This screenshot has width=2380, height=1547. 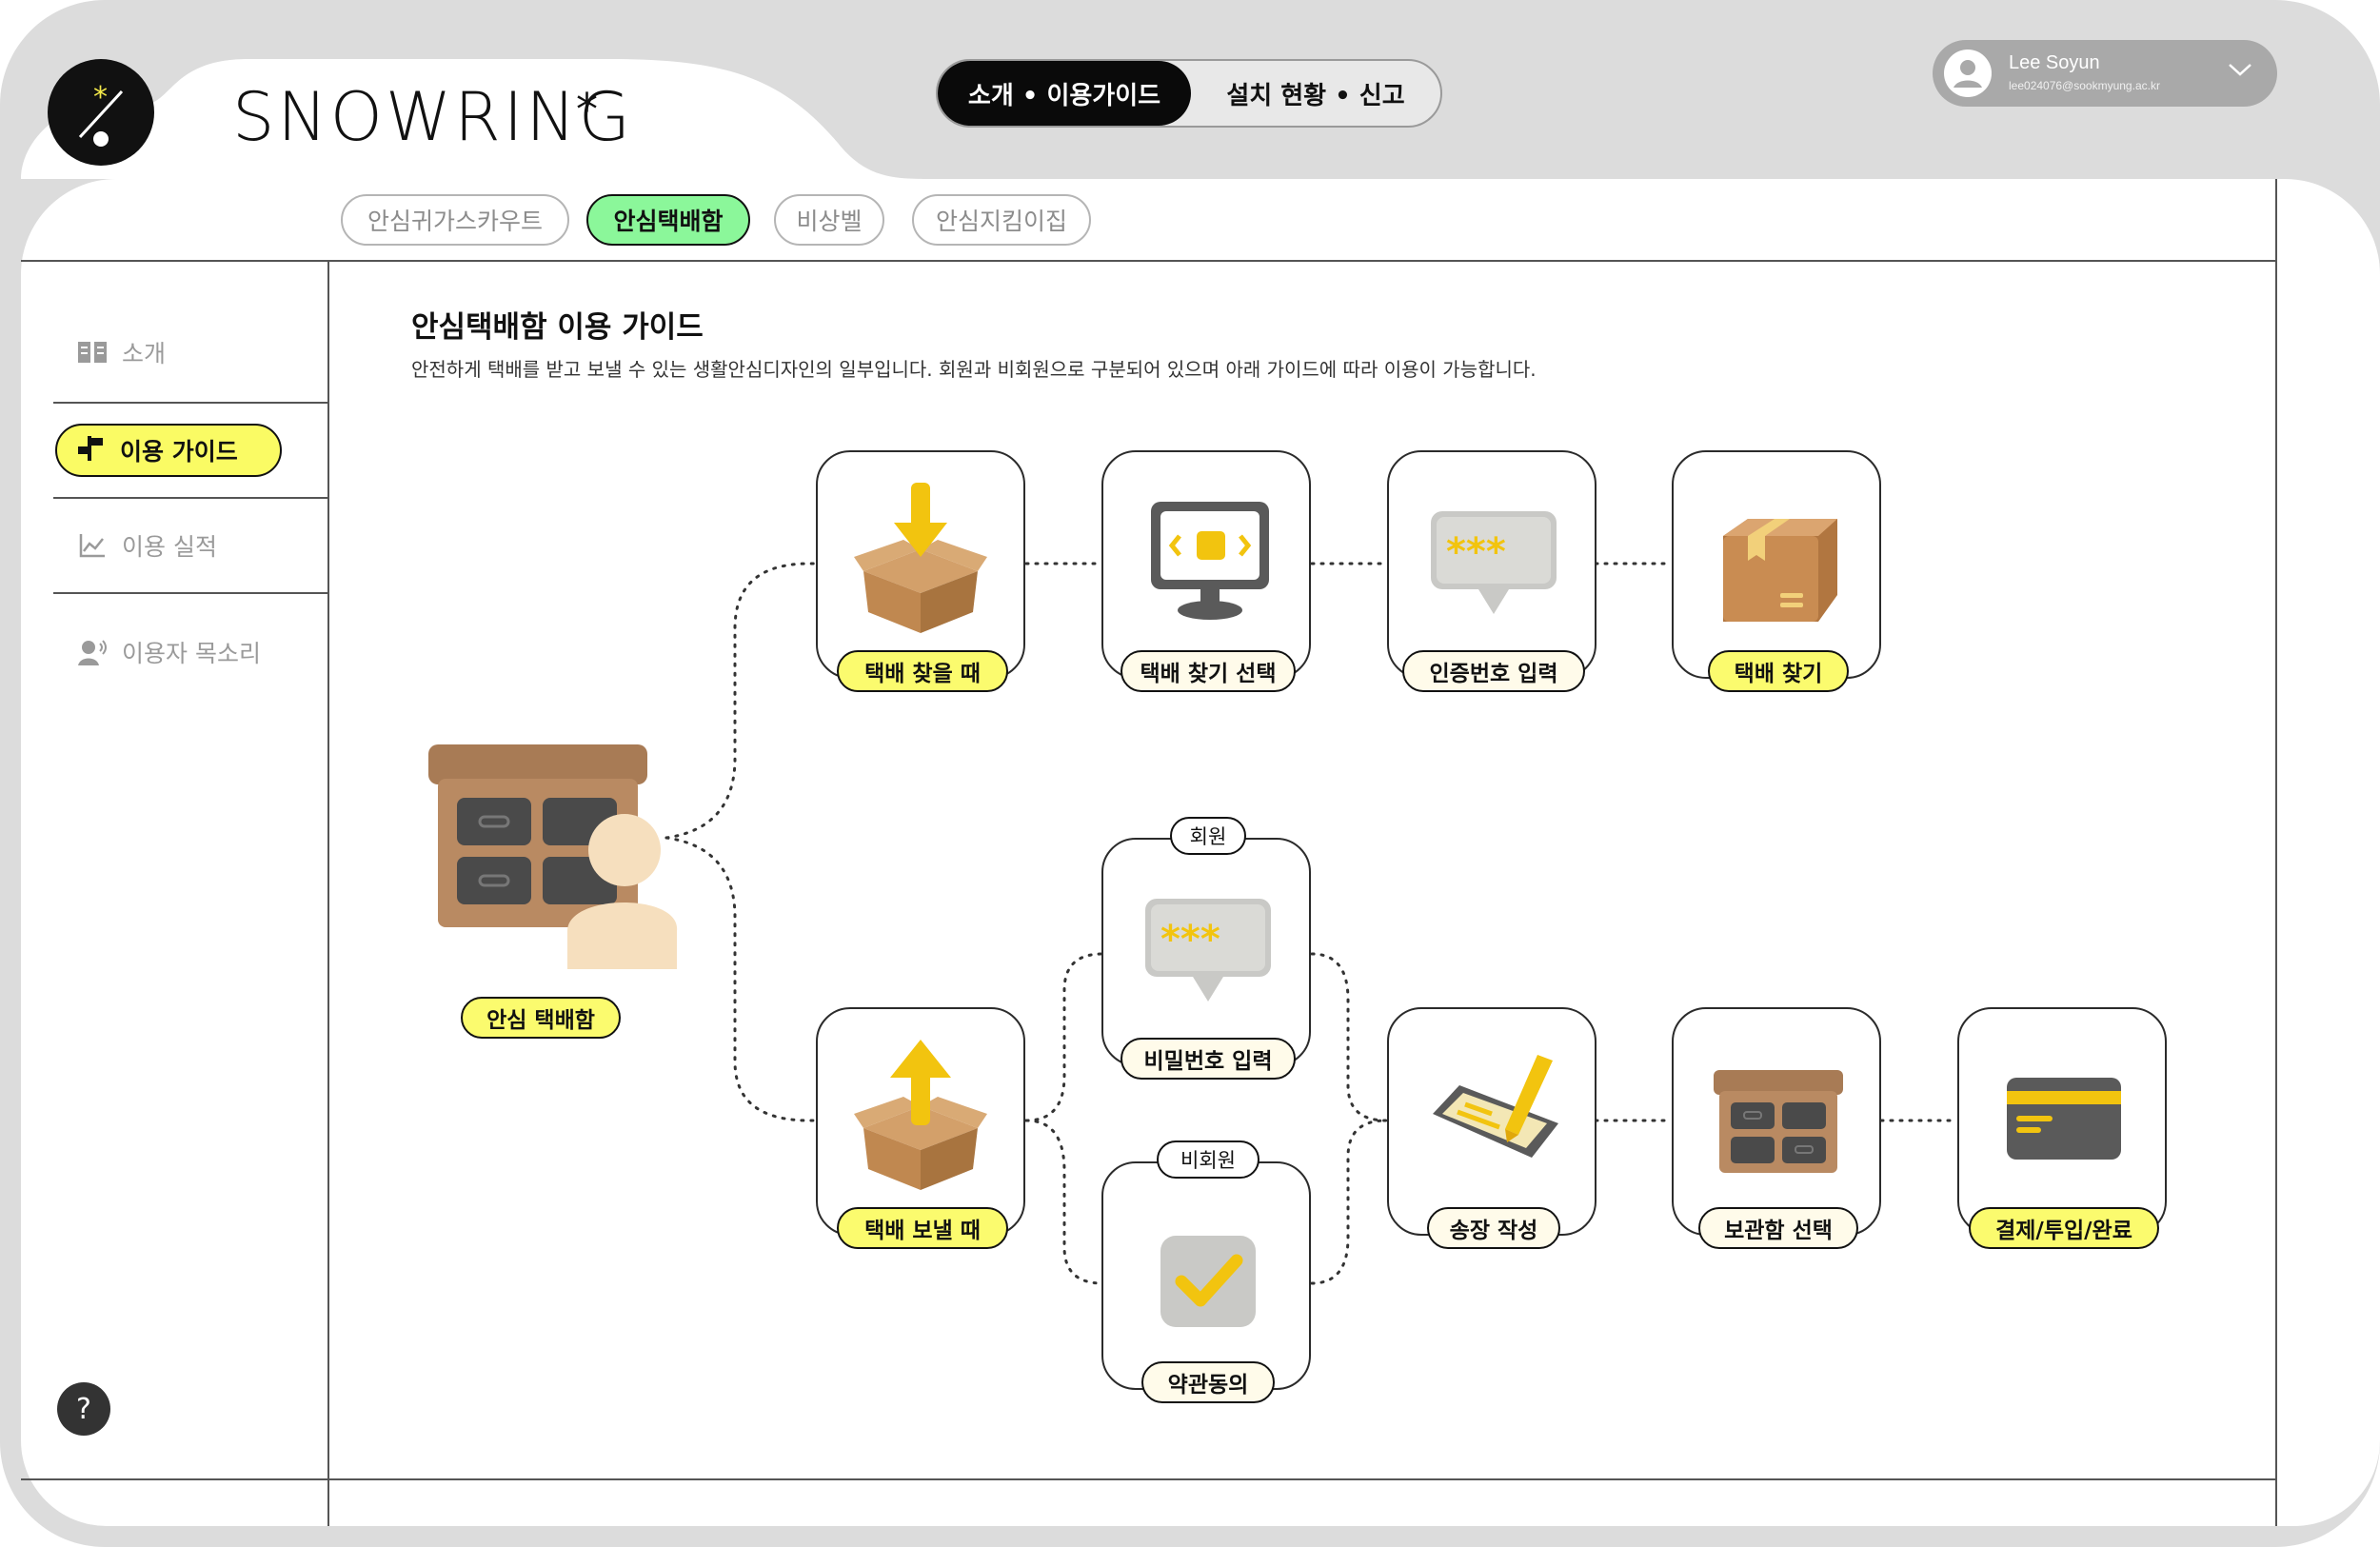 I want to click on step-card-find-parcel: 택배 찾기, so click(x=1776, y=571).